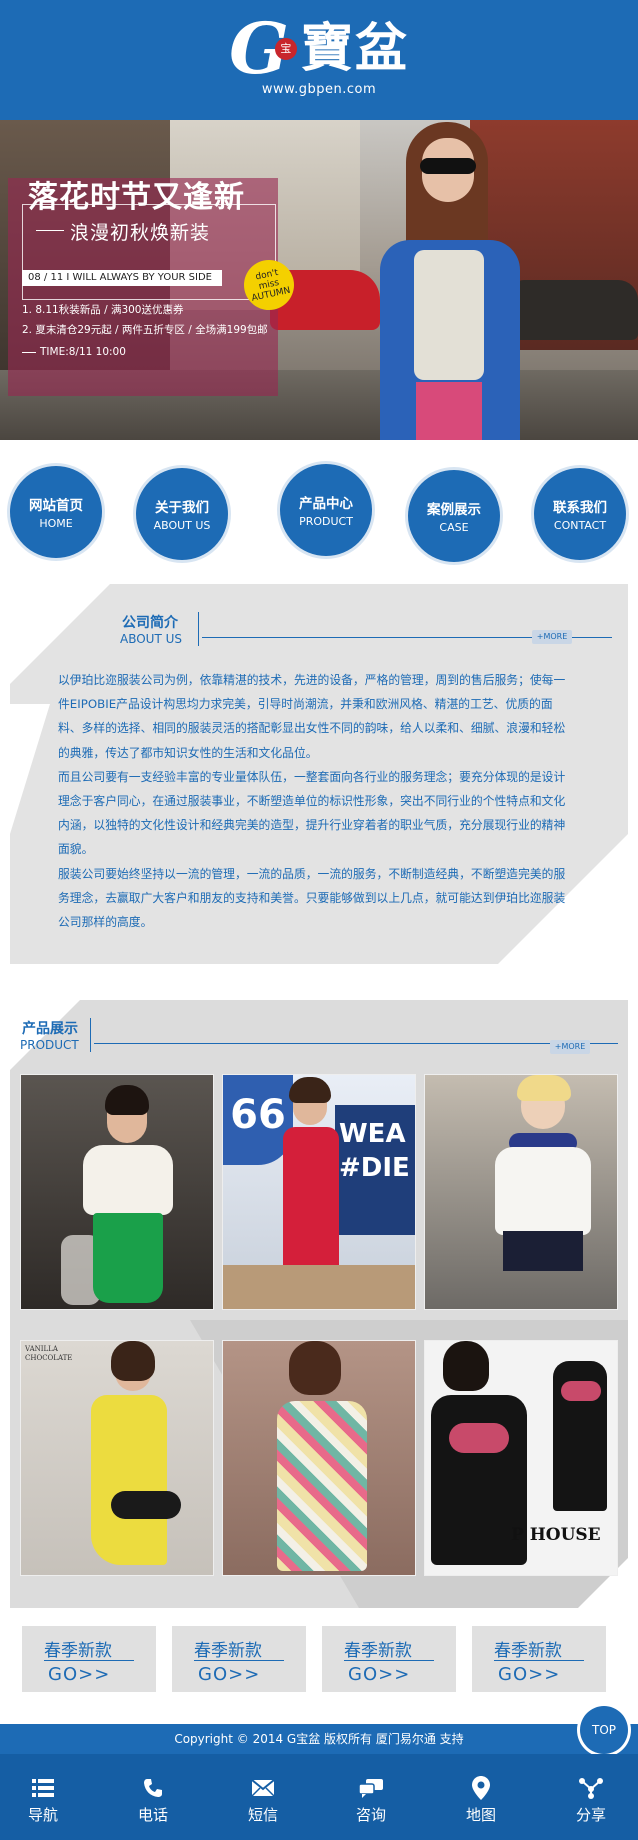  Describe the element at coordinates (150, 623) in the screenshot. I see `about-title-cn: 公司简介` at that location.